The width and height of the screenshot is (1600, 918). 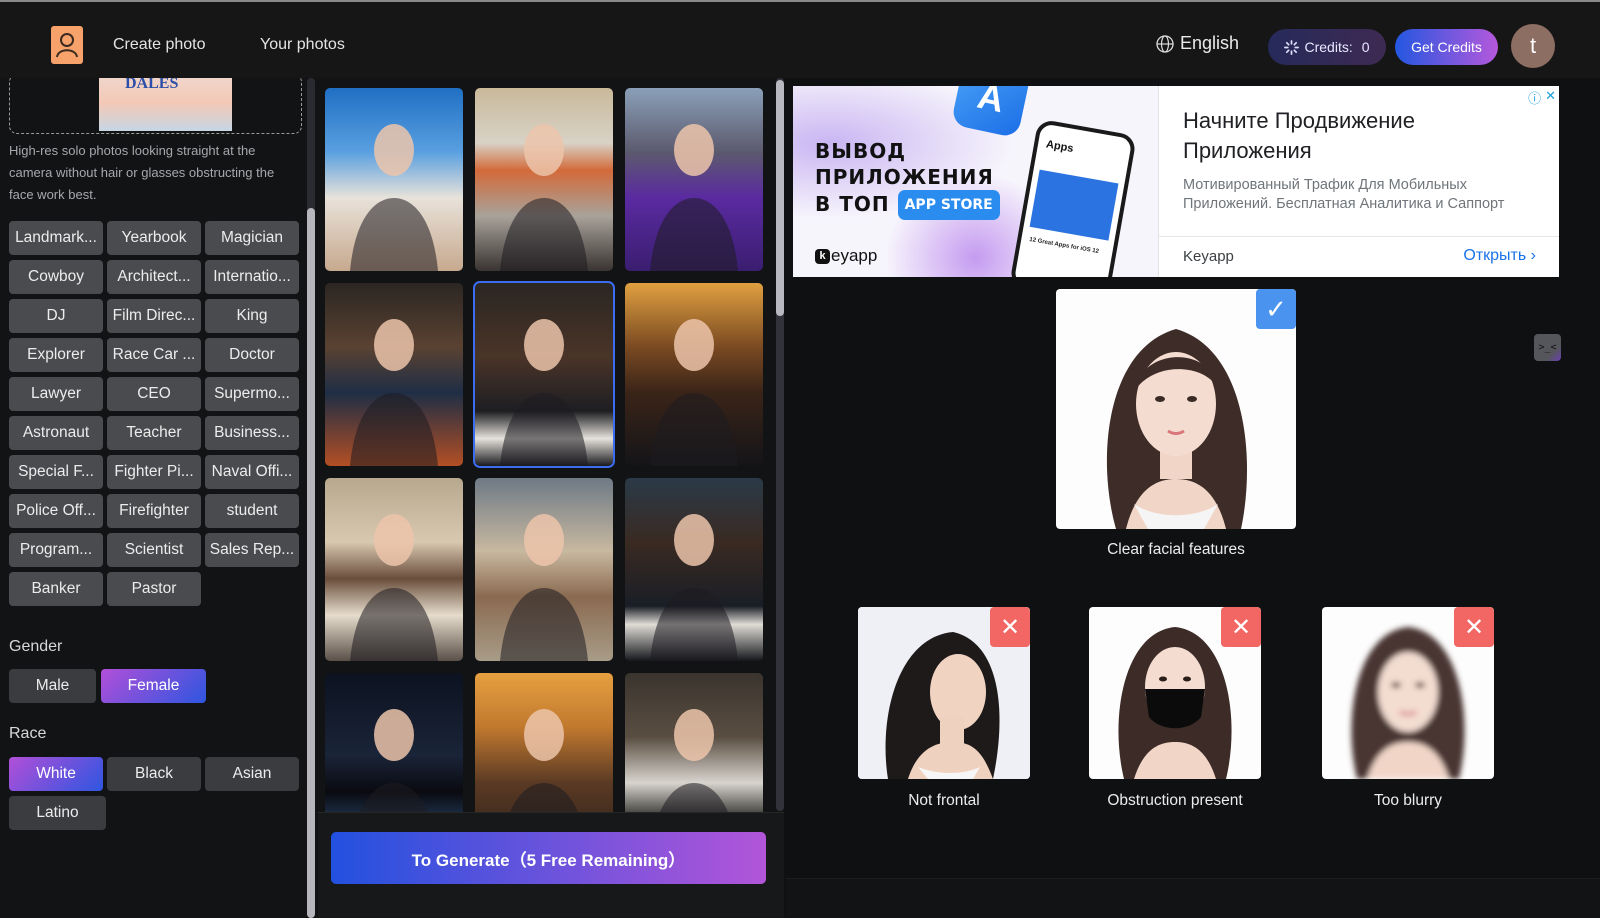 What do you see at coordinates (311, 563) in the screenshot?
I see `sidebar-scrollbar-thumb` at bounding box center [311, 563].